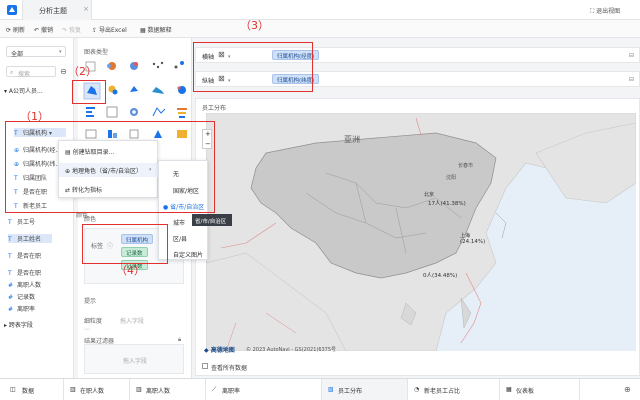 This screenshot has height=400, width=640. Describe the element at coordinates (229, 368) in the screenshot. I see `view-all-data-label: 查看所有数据` at that location.